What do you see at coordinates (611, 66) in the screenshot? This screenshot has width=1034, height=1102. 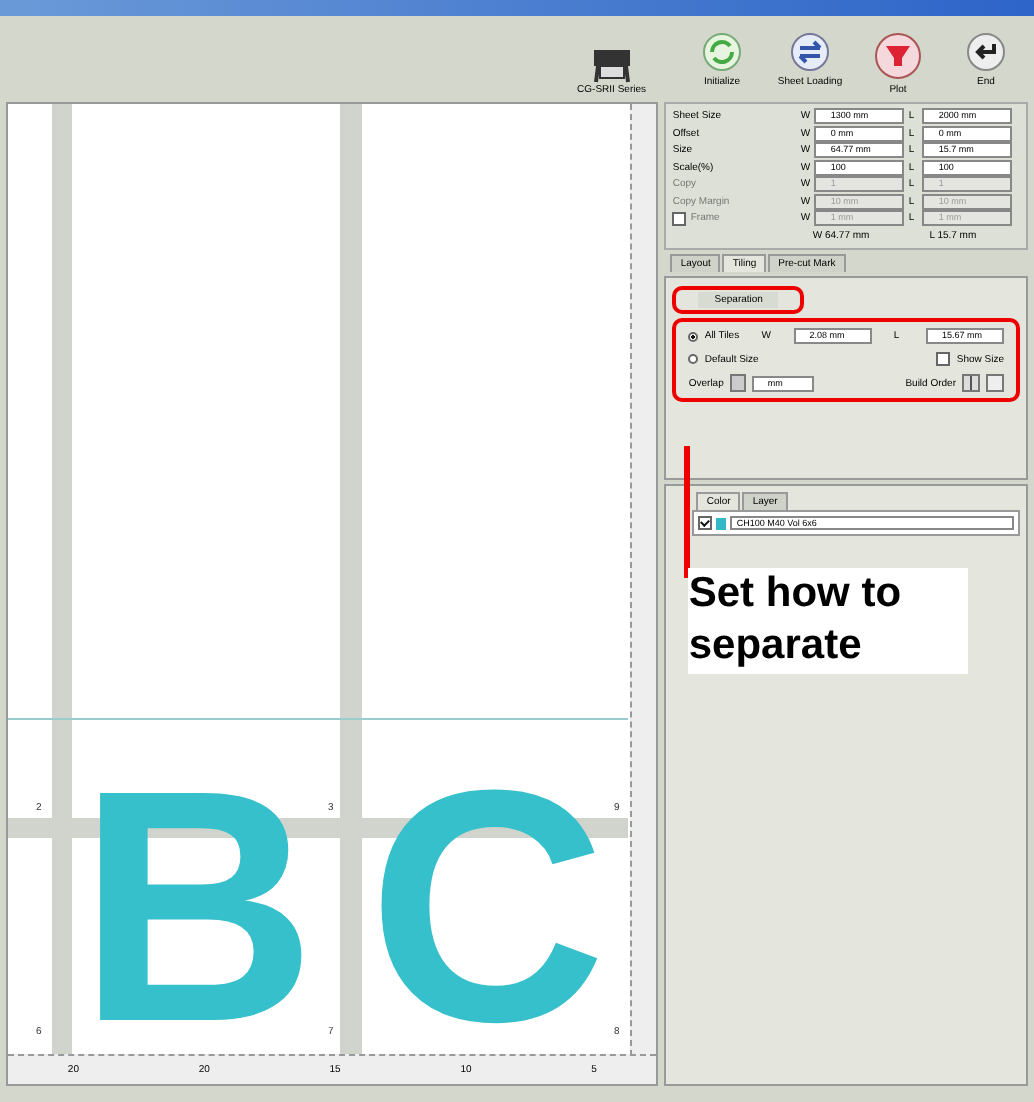 I see `plotter-icon` at bounding box center [611, 66].